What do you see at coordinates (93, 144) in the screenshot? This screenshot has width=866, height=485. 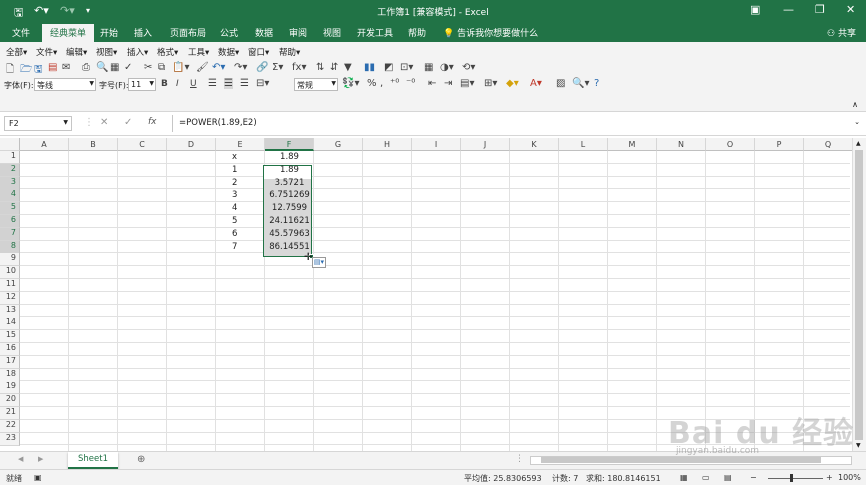 I see `column-header-b: B` at bounding box center [93, 144].